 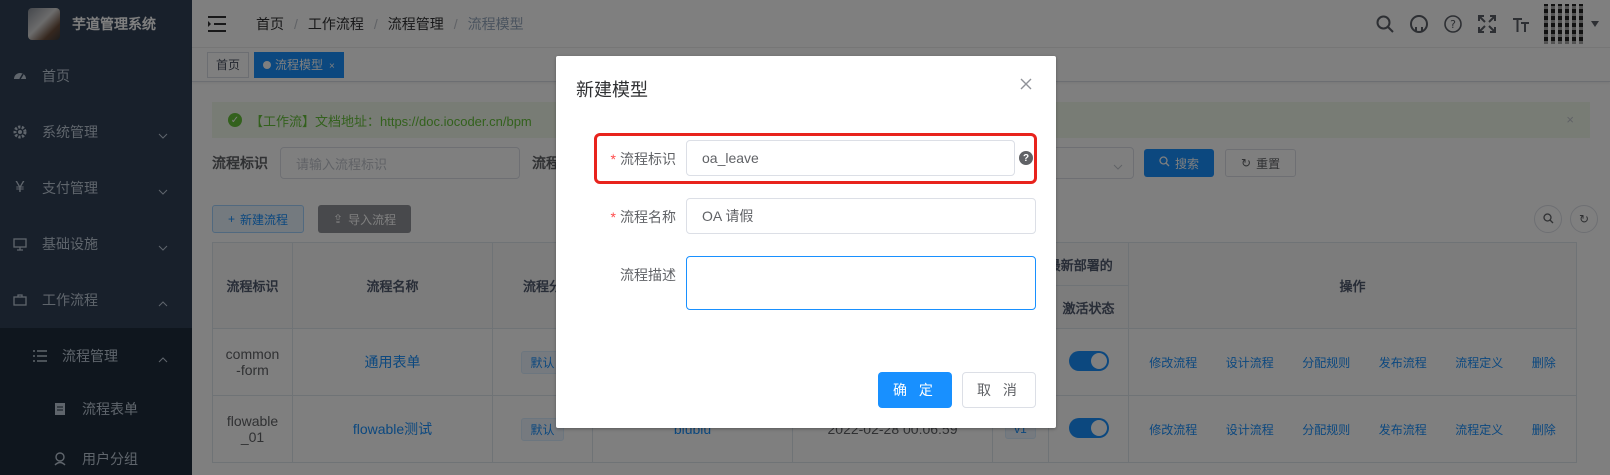 I want to click on key-label: * 流程标识, so click(x=643, y=159).